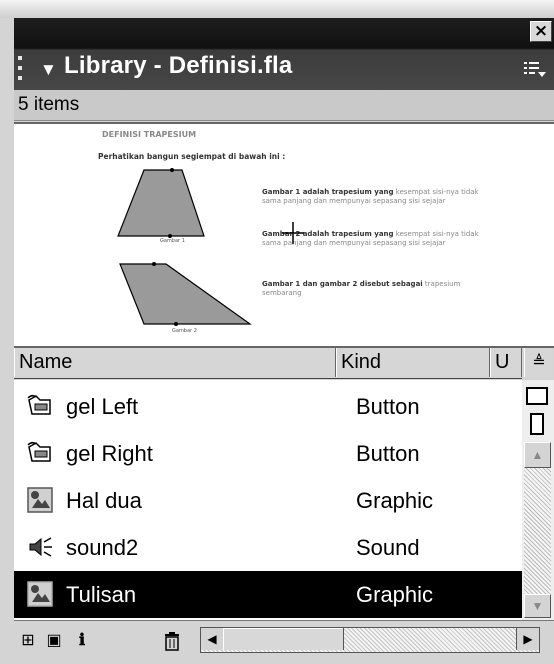 Image resolution: width=554 pixels, height=664 pixels. Describe the element at coordinates (293, 233) in the screenshot. I see `crosshair-cursor-icon` at that location.